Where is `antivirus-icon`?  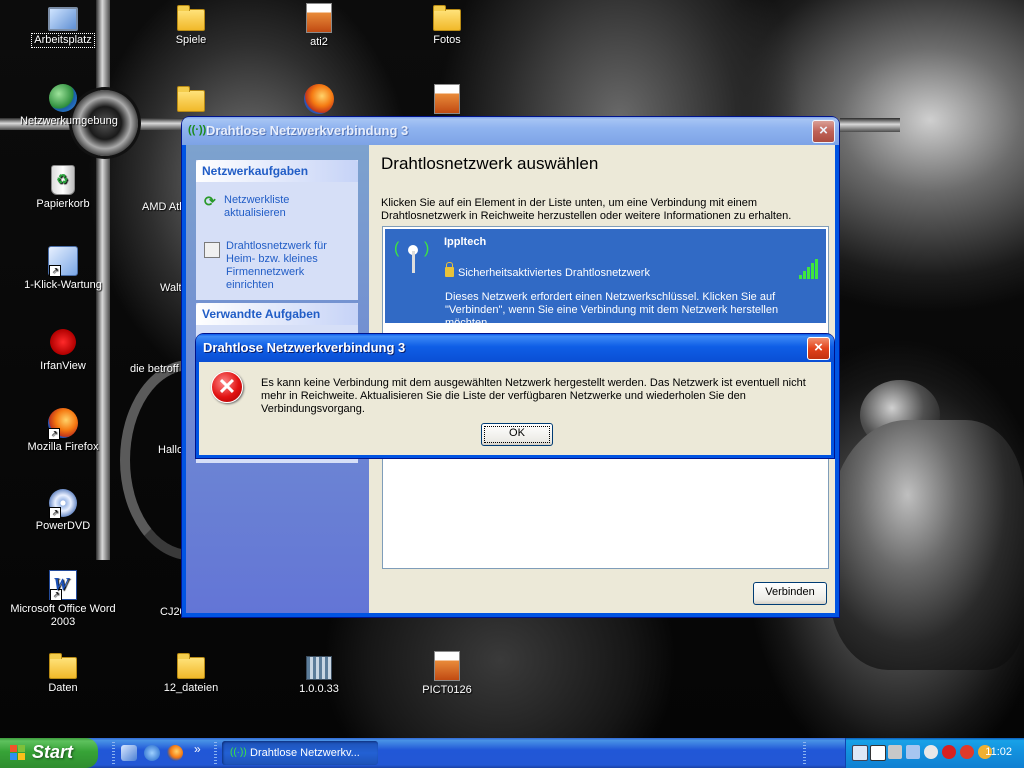 antivirus-icon is located at coordinates (949, 752).